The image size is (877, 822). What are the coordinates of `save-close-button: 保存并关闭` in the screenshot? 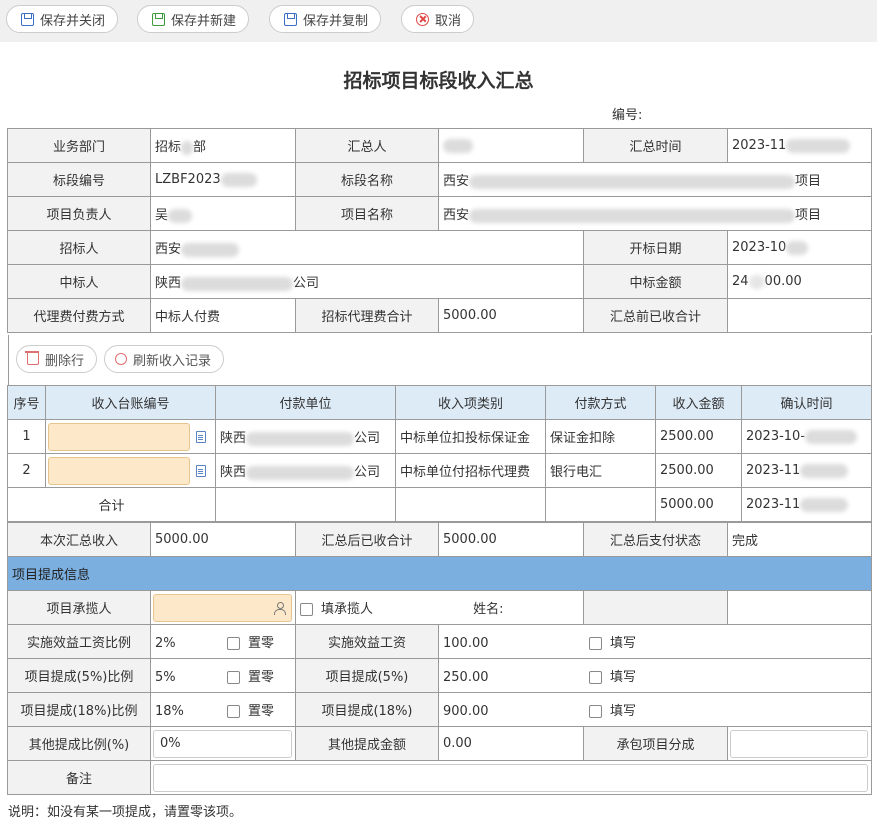 It's located at (62, 19).